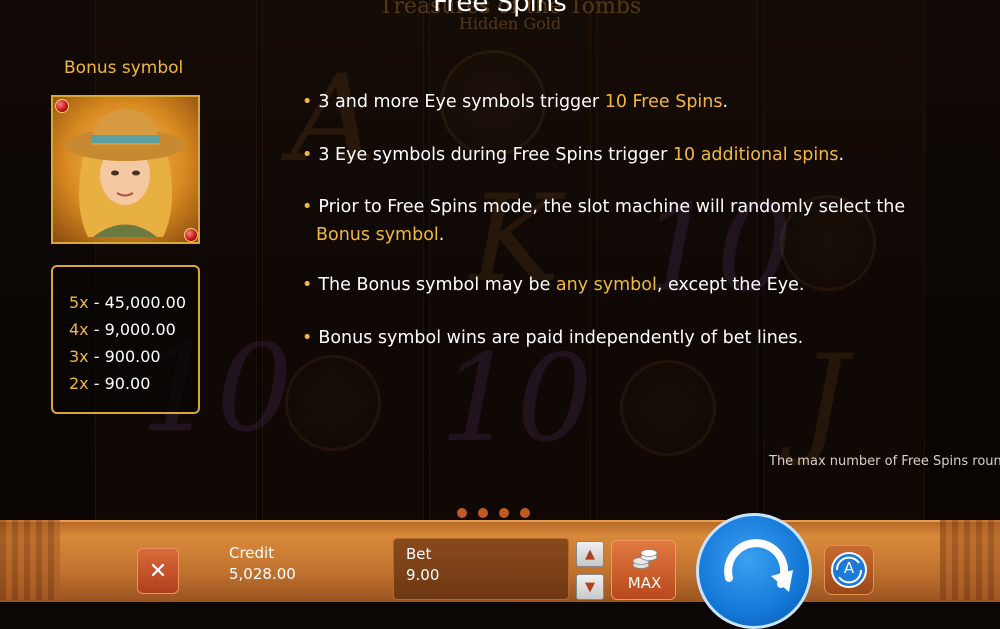 The width and height of the screenshot is (1000, 629). Describe the element at coordinates (127, 383) in the screenshot. I see `paytable-value: 90.00` at that location.